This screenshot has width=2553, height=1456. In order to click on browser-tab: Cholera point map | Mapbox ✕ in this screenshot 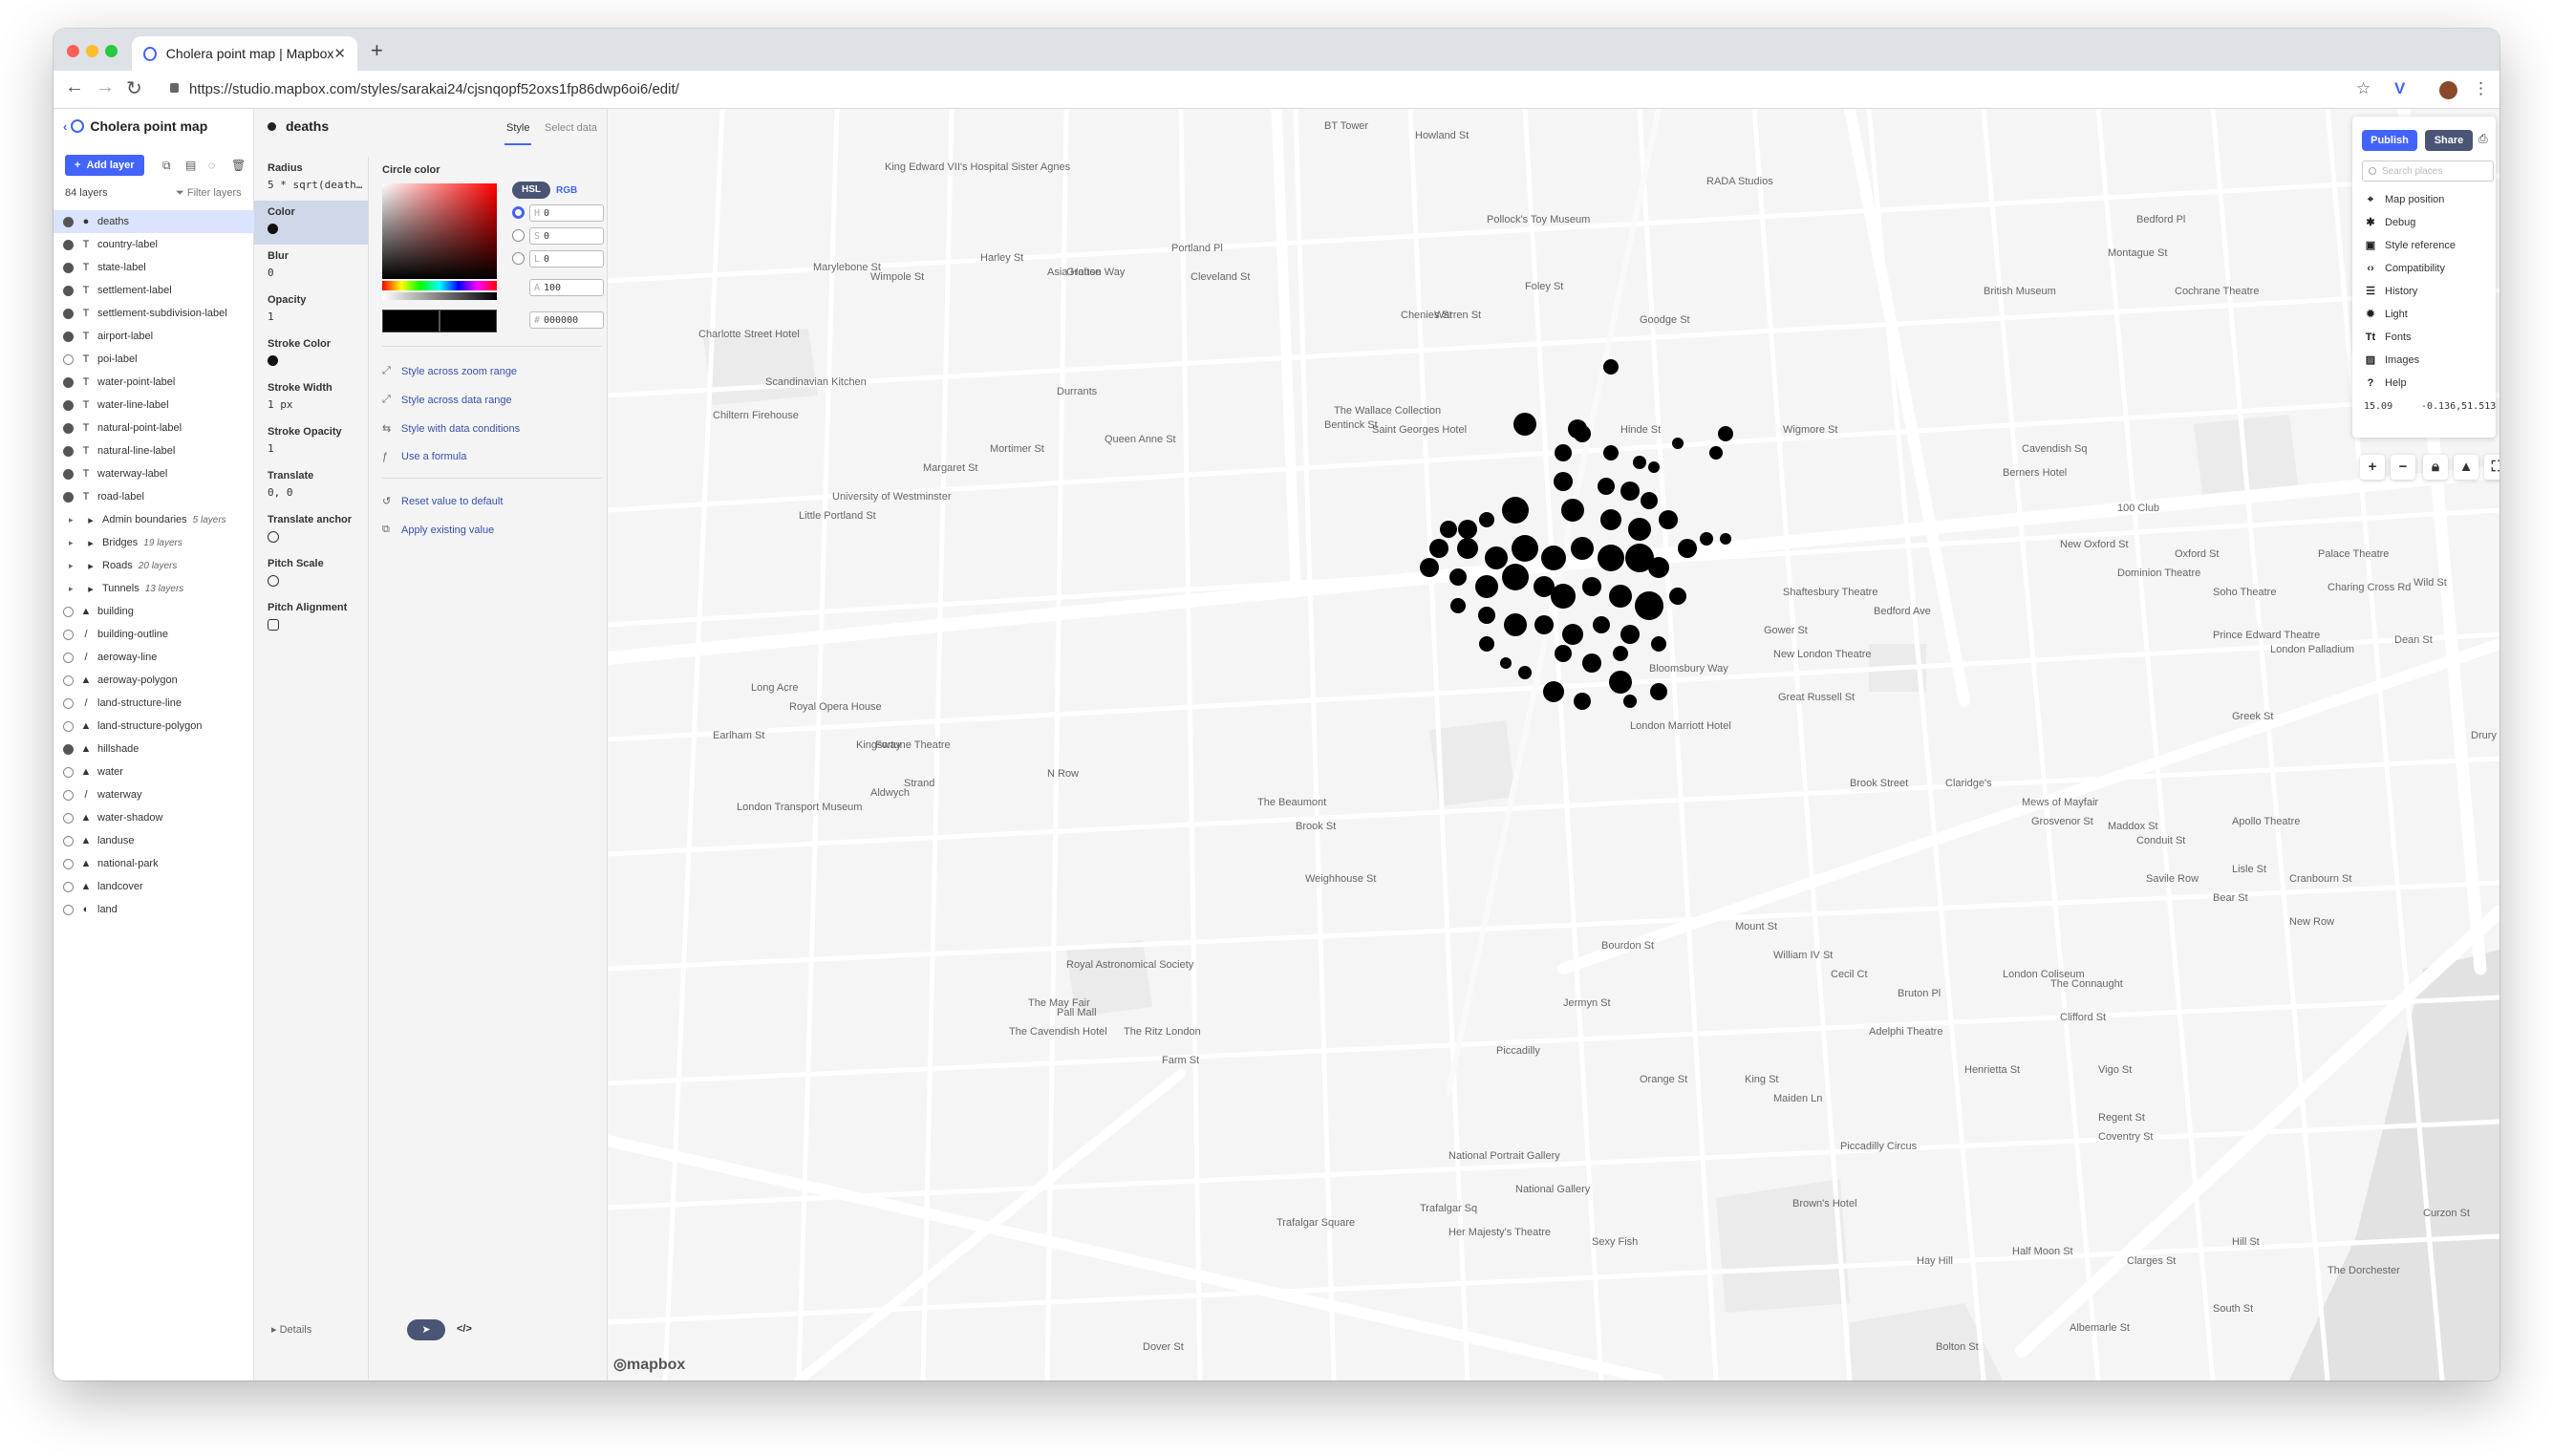, I will do `click(245, 54)`.